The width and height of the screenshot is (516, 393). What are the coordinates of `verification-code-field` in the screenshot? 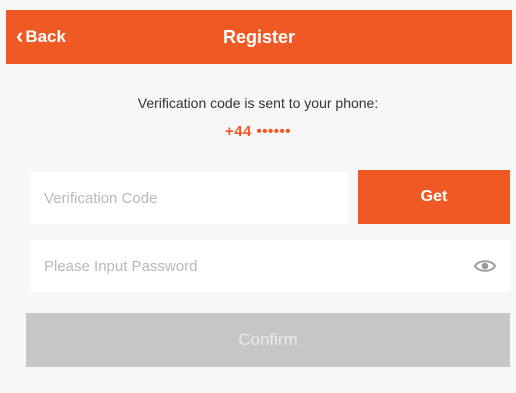 It's located at (189, 198).